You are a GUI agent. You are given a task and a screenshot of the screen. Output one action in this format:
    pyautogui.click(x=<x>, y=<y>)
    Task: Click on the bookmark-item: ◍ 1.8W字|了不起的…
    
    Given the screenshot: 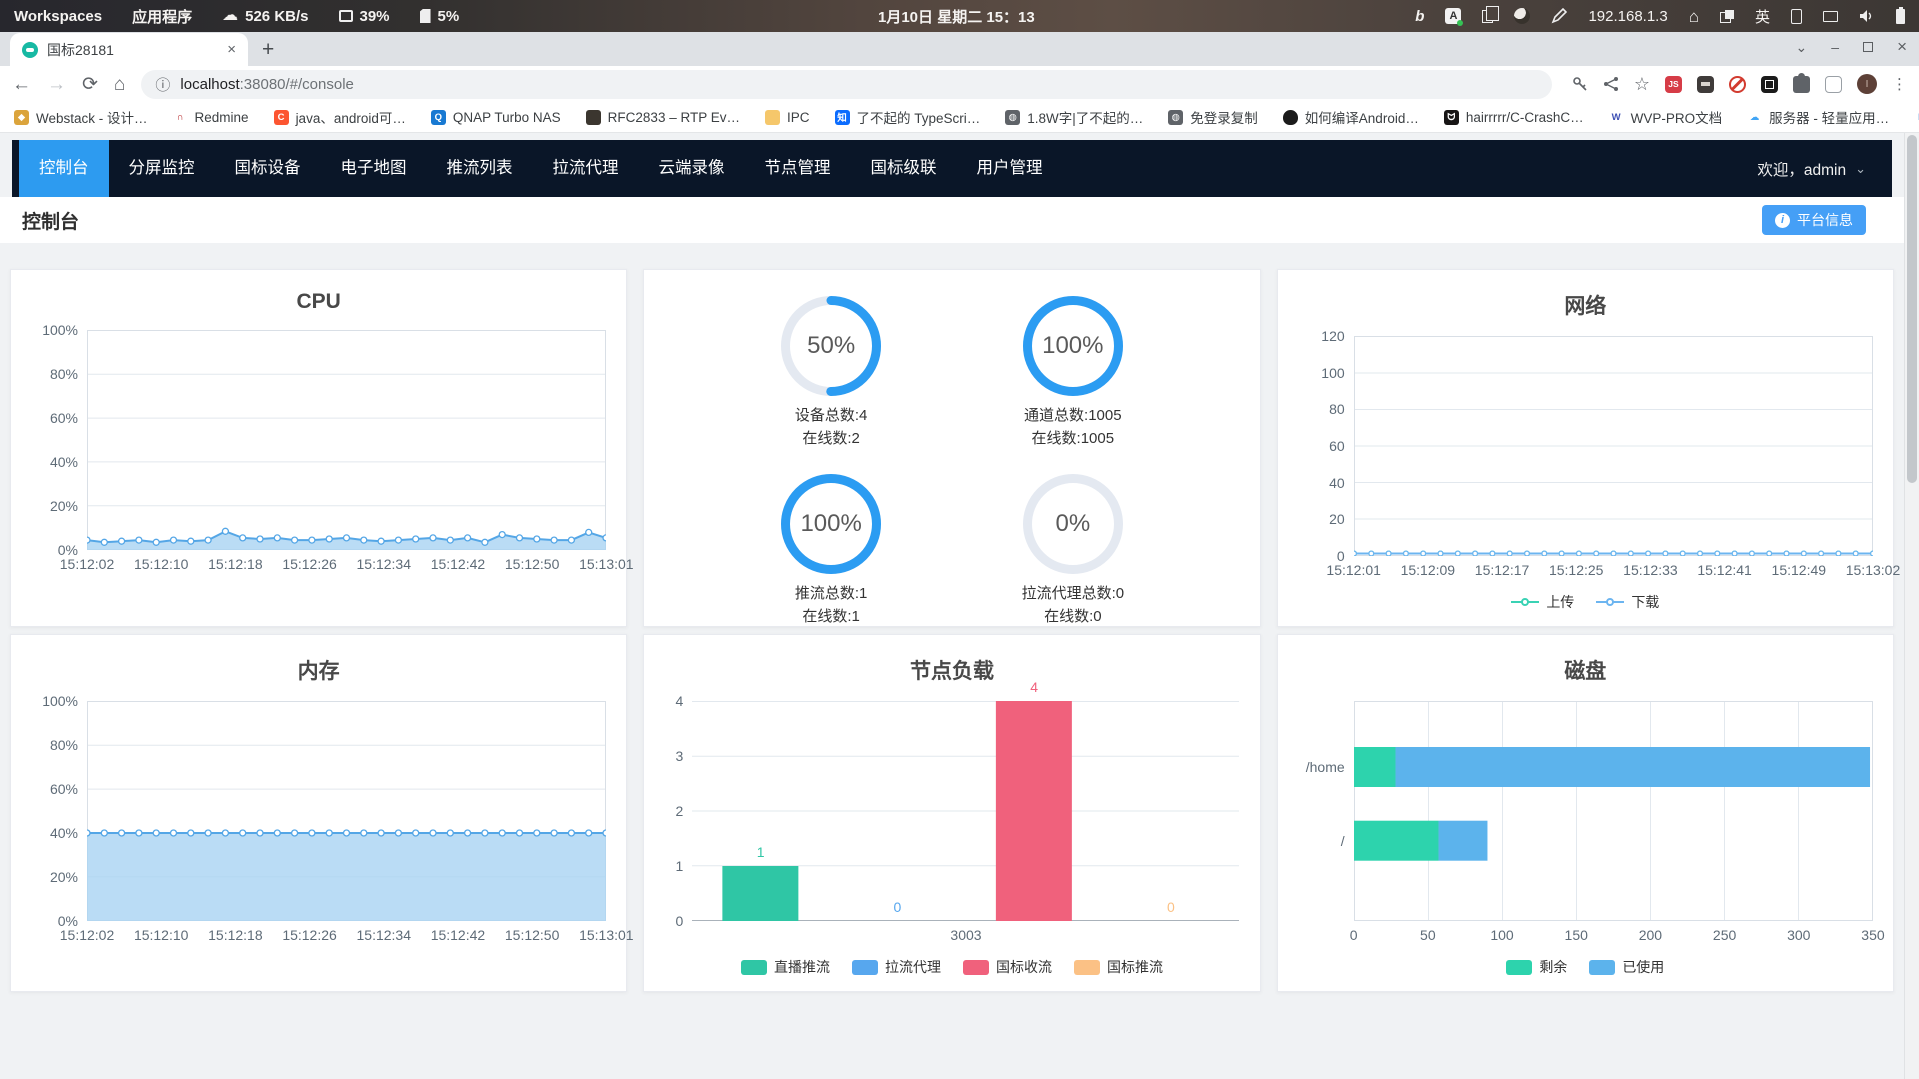 What is the action you would take?
    pyautogui.click(x=1074, y=117)
    